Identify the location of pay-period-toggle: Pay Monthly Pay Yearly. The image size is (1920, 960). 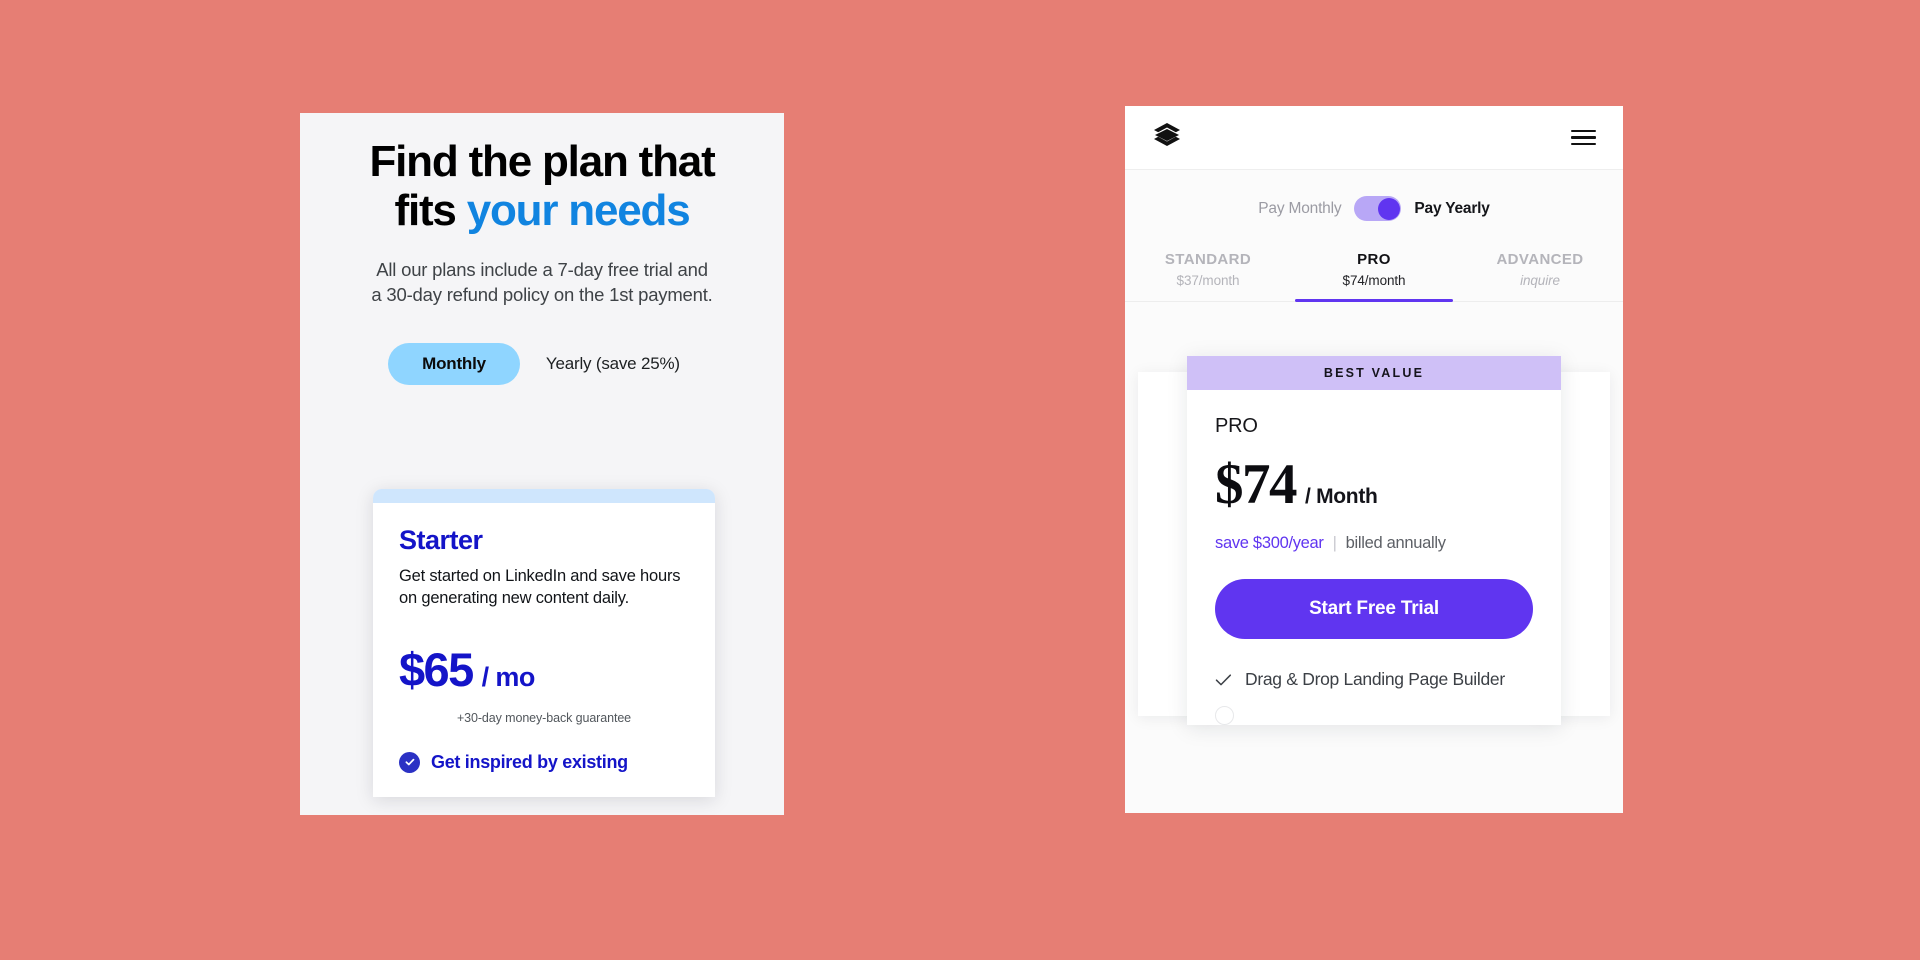
(1374, 195).